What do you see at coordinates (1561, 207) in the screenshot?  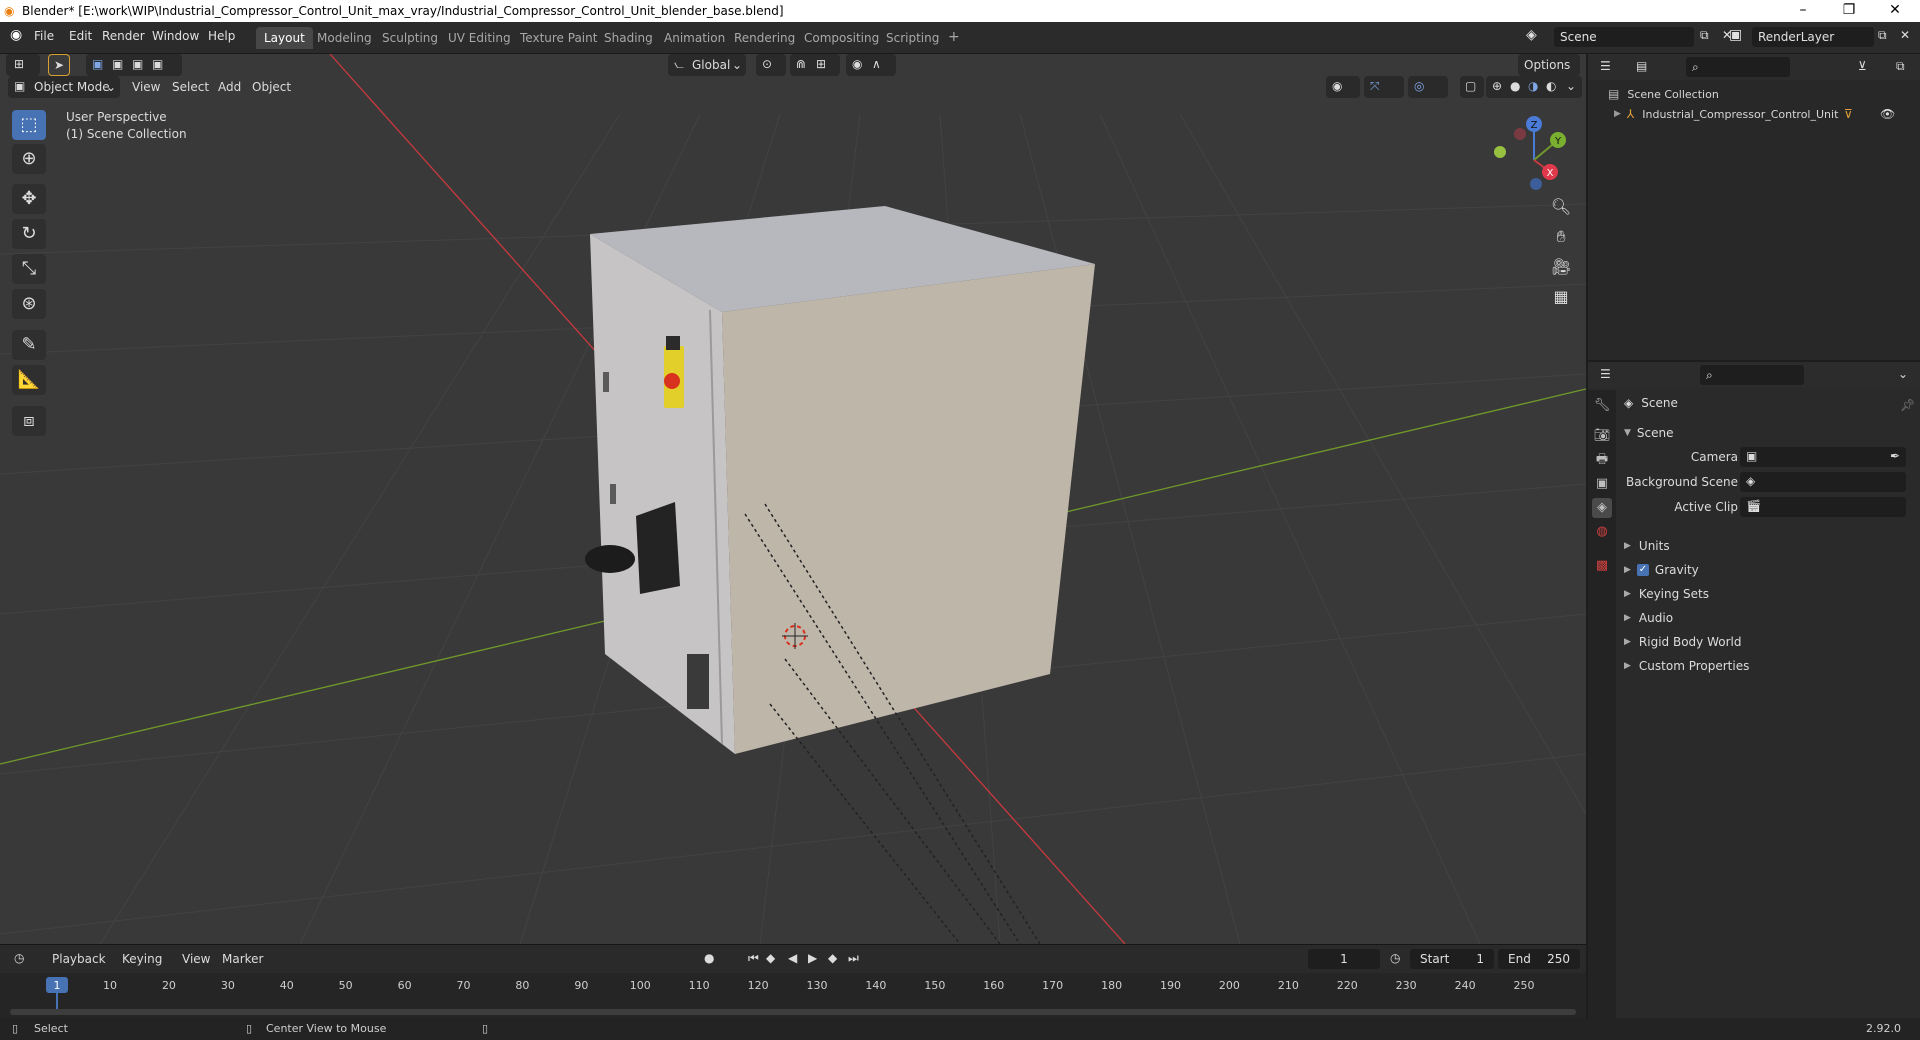 I see `zoom-icon: 🔍︎` at bounding box center [1561, 207].